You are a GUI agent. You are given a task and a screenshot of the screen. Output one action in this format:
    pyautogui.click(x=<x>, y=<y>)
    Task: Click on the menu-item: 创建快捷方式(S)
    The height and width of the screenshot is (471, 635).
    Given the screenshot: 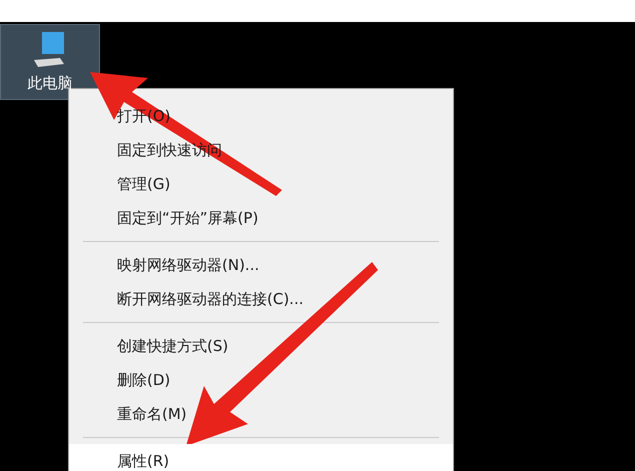 What is the action you would take?
    pyautogui.click(x=261, y=346)
    